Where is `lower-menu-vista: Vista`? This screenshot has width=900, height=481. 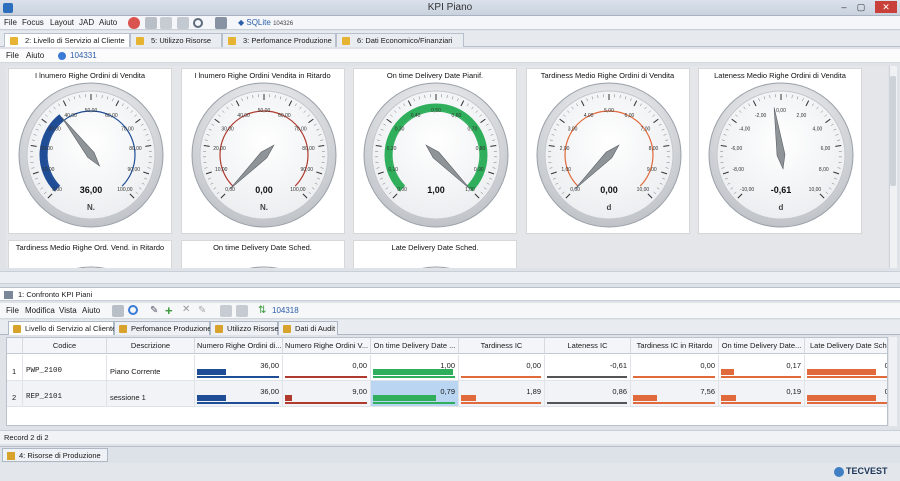
lower-menu-vista: Vista is located at coordinates (68, 310).